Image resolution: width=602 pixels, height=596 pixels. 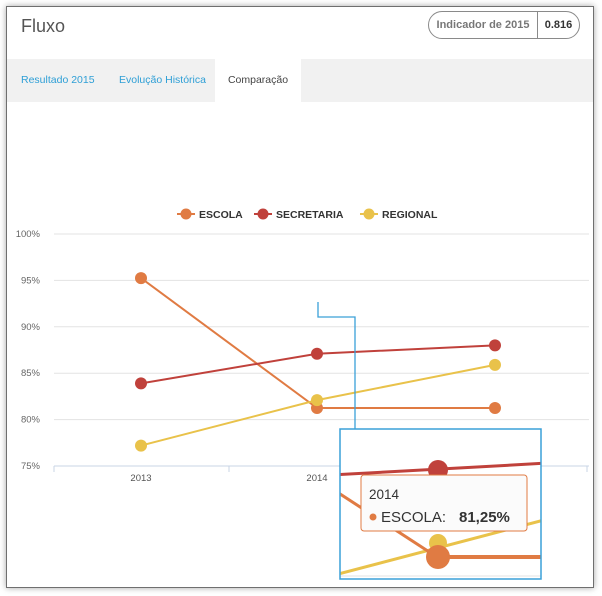 What do you see at coordinates (373, 517) in the screenshot?
I see `tooltip-marker` at bounding box center [373, 517].